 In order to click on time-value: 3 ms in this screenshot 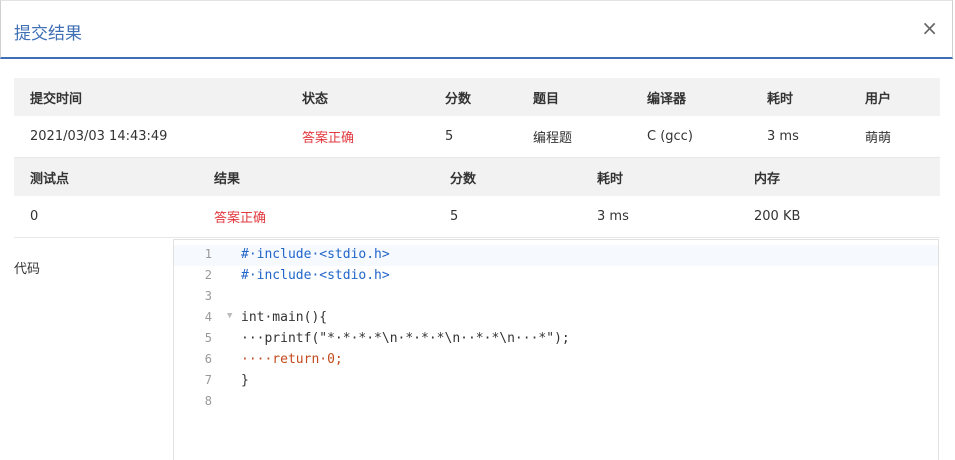, I will do `click(783, 136)`.